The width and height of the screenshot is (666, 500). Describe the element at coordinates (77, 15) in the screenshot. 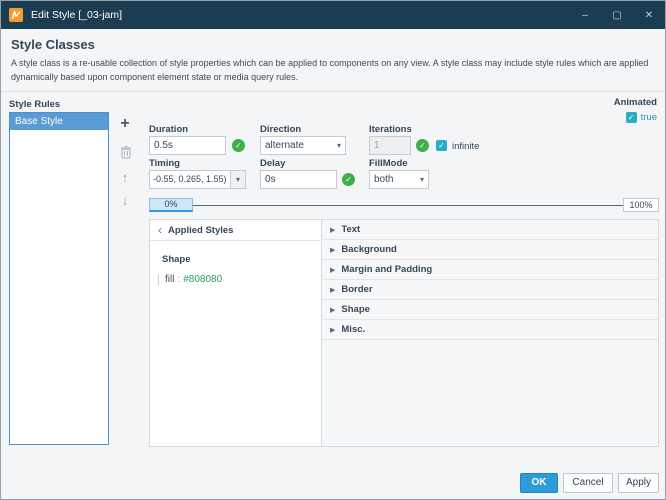

I see `window-title: Edit Style [_03-jam]` at that location.